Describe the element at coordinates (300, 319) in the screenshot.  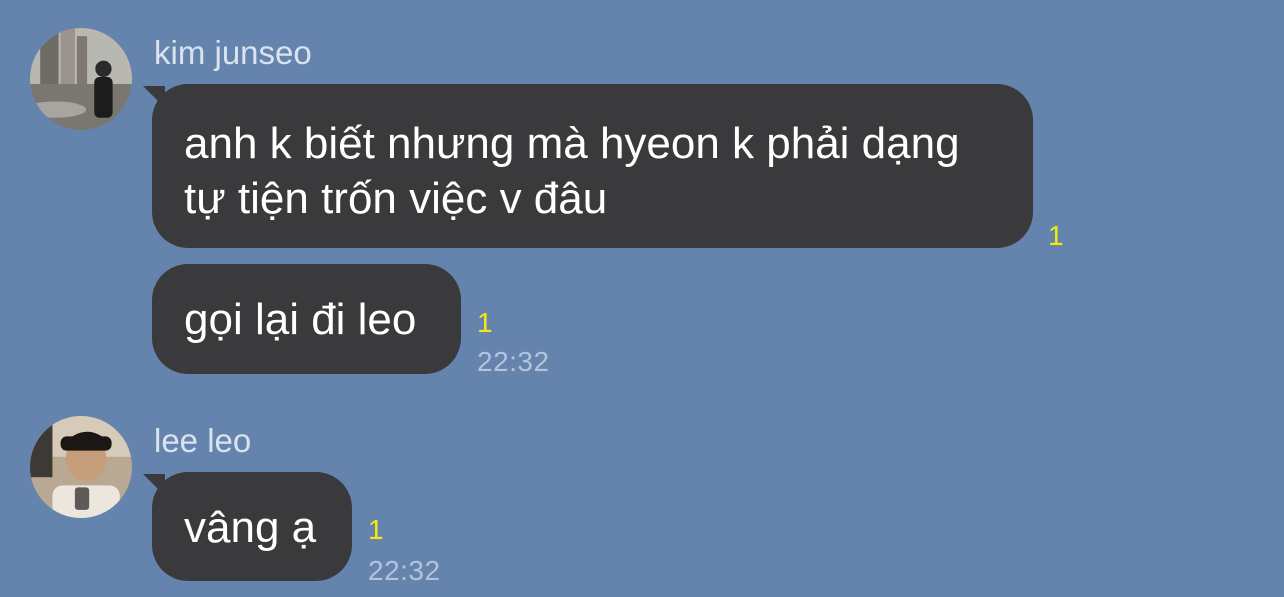
I see `message-text: gọi lại đi leo` at that location.